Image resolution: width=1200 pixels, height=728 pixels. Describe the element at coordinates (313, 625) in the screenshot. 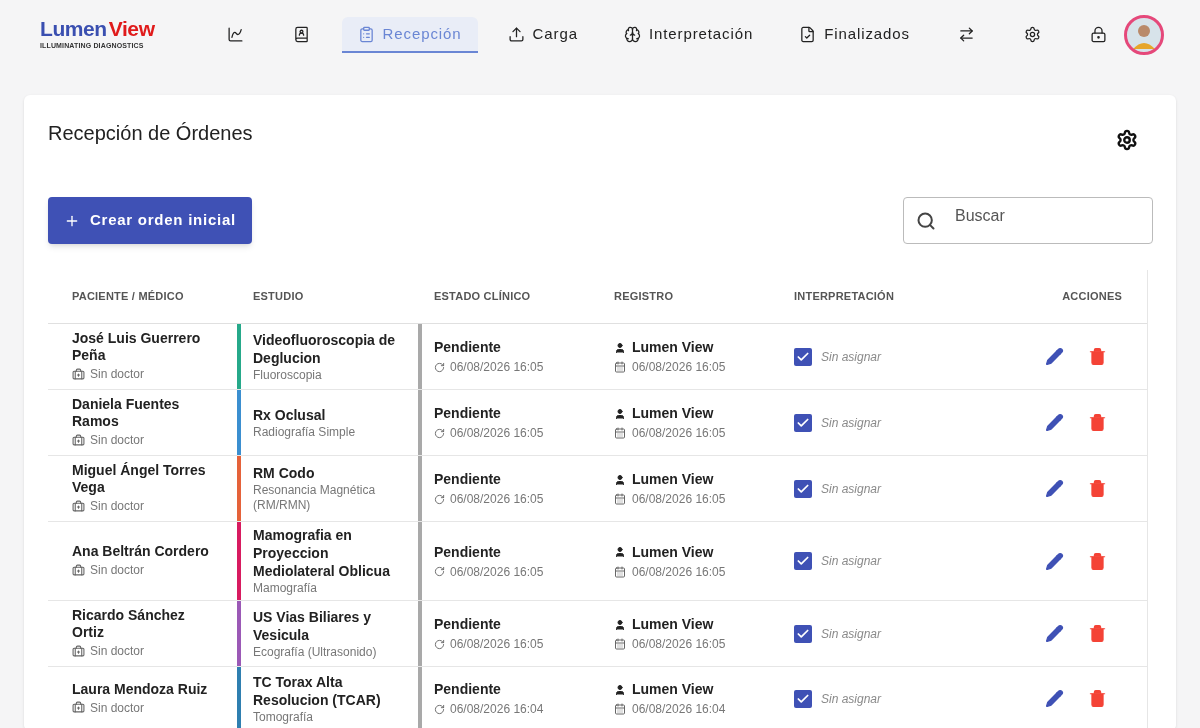

I see `study-name: US Vias Biliares y Vesicula` at that location.